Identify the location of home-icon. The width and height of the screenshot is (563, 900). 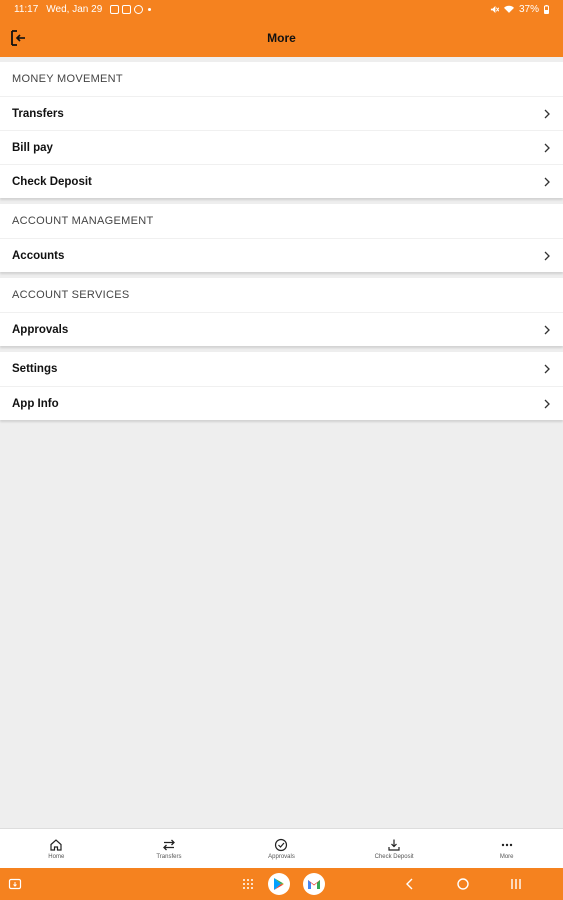
(56, 844).